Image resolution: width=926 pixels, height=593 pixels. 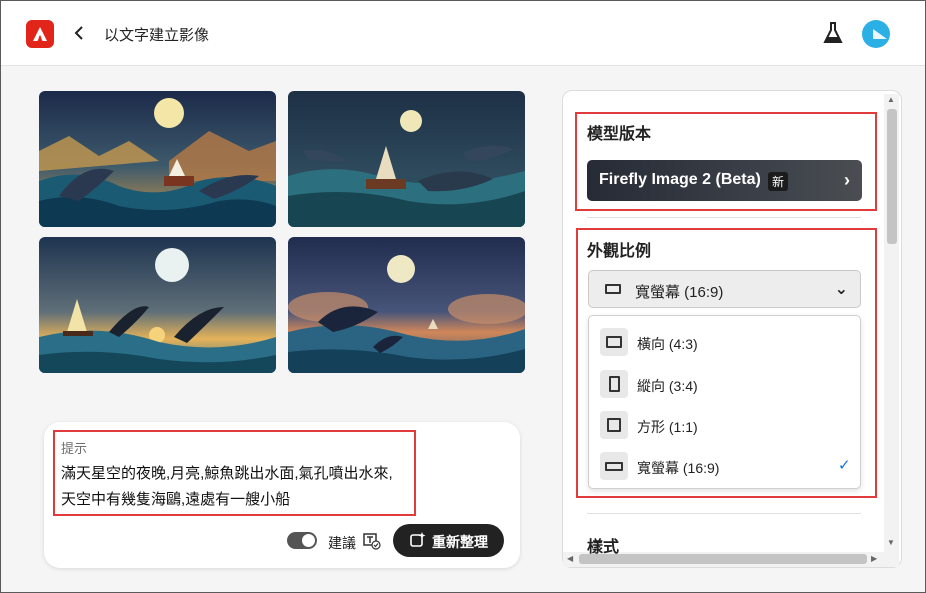 What do you see at coordinates (302, 540) in the screenshot?
I see `suggestion-toggle` at bounding box center [302, 540].